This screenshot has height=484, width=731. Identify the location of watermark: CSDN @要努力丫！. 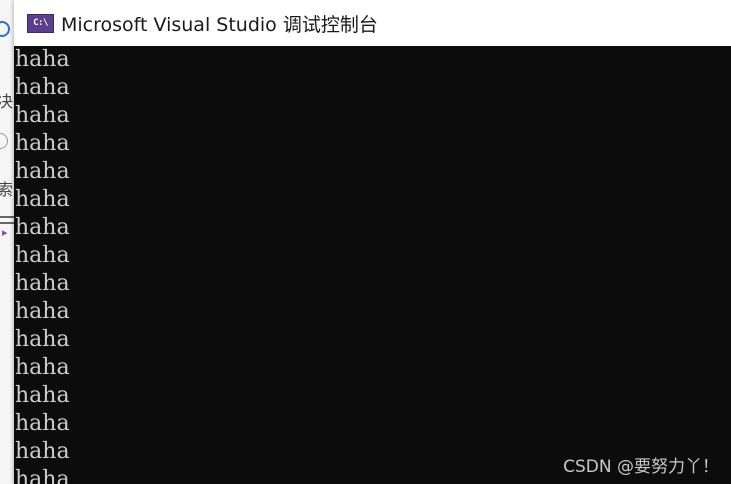
(641, 467).